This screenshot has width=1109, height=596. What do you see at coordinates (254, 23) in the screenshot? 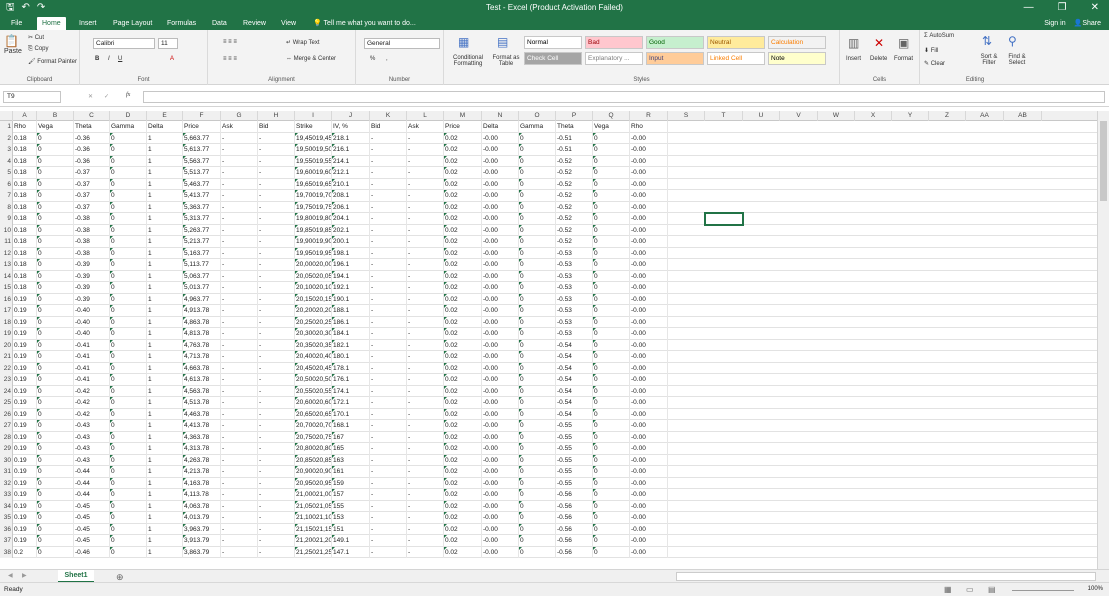
I see `tab-review: Review` at bounding box center [254, 23].